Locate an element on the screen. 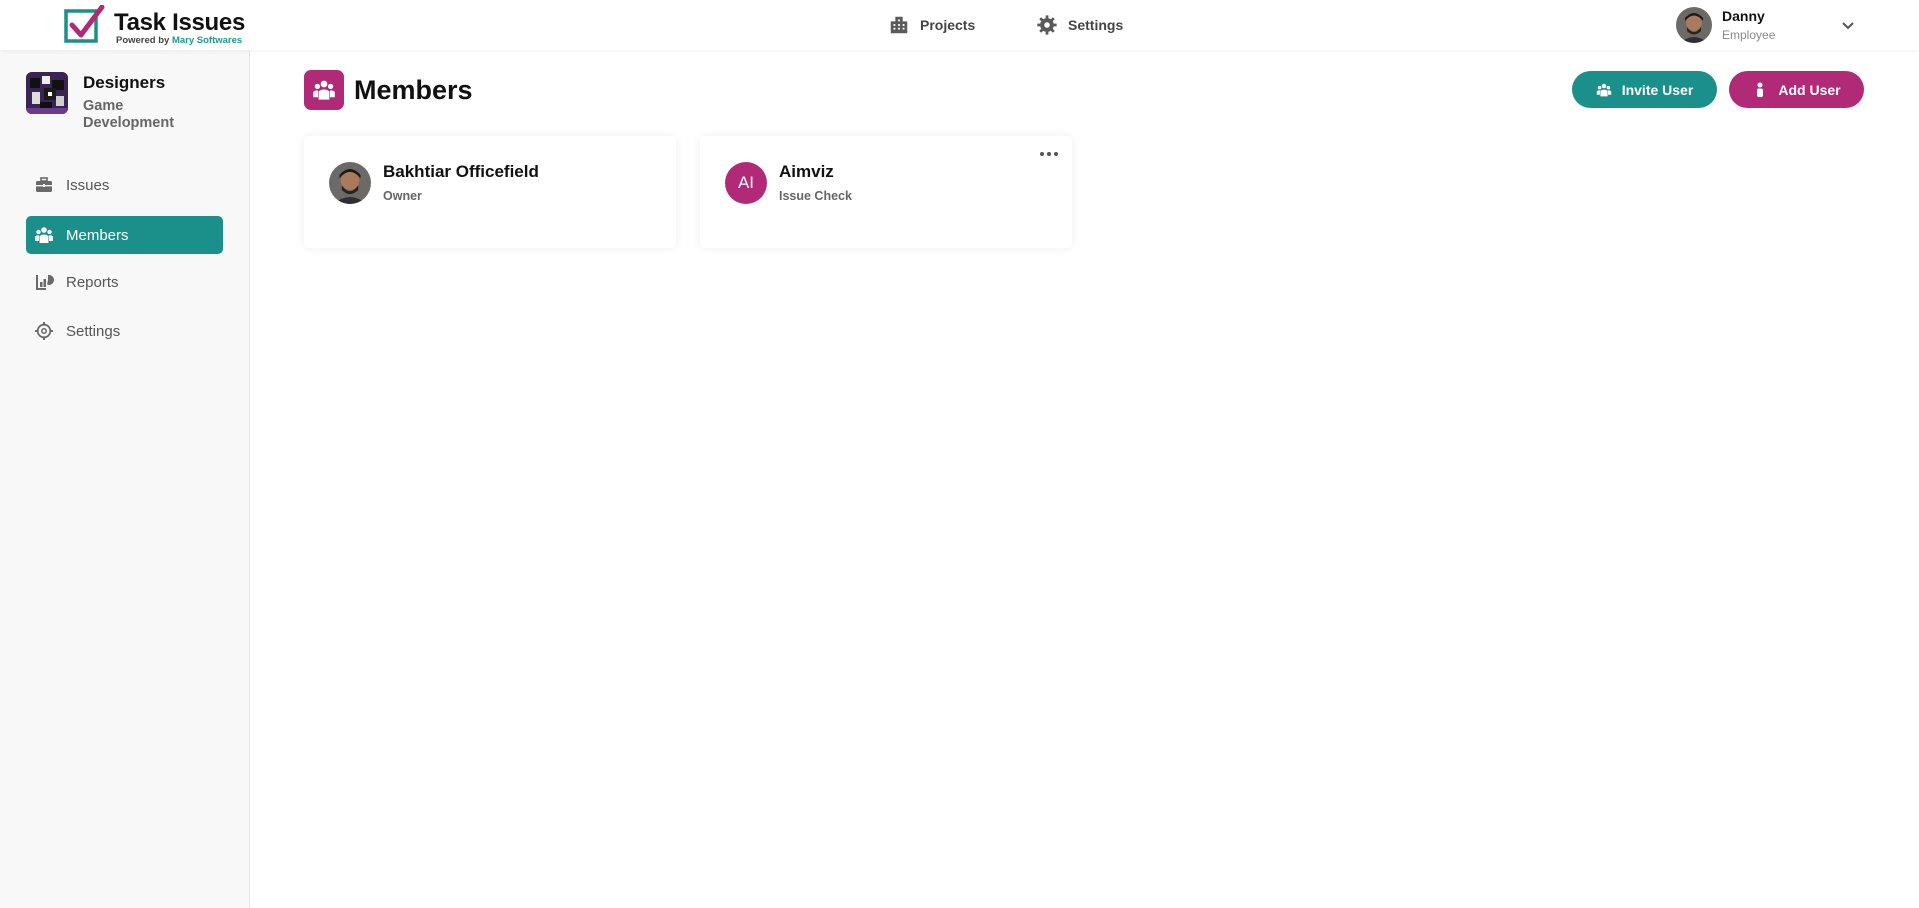 The width and height of the screenshot is (1919, 908). user-menu: Danny Employee is located at coordinates (1776, 26).